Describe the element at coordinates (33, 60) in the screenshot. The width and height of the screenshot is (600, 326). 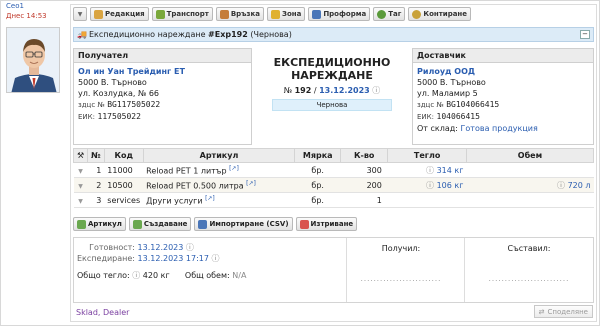
I see `avatar` at that location.